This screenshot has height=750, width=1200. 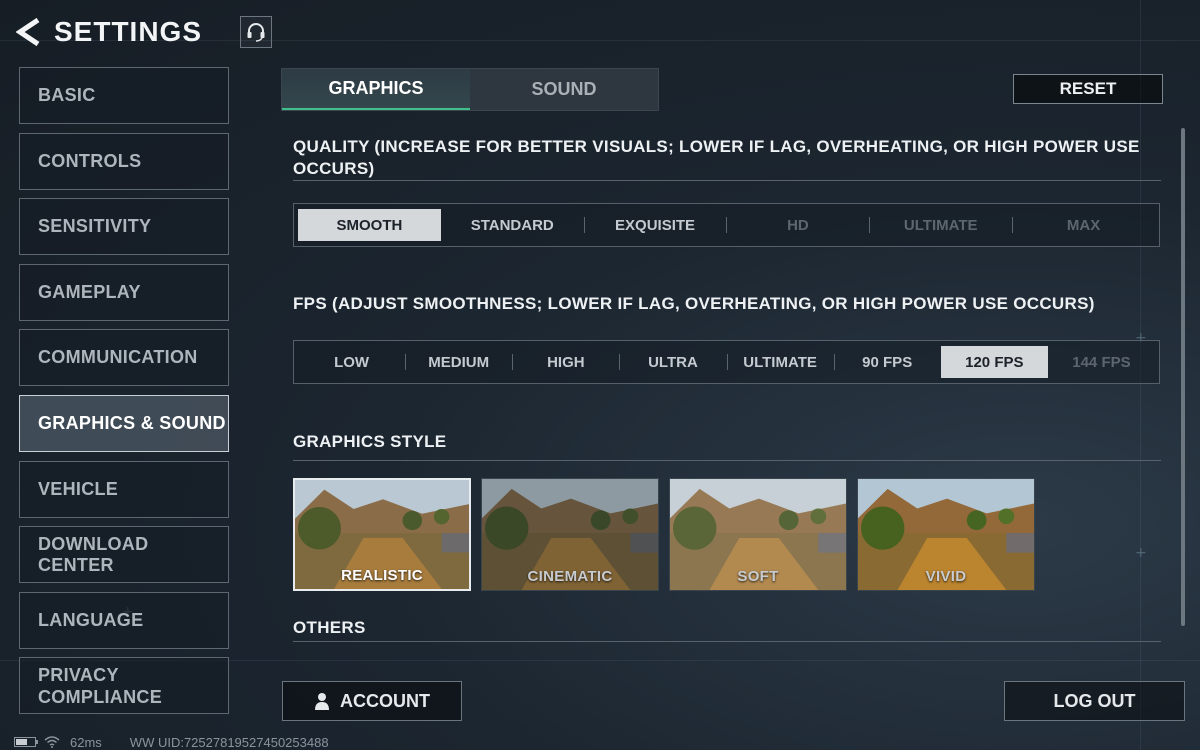 I want to click on sidebar-item-label: SENSITIVITY, so click(x=95, y=226).